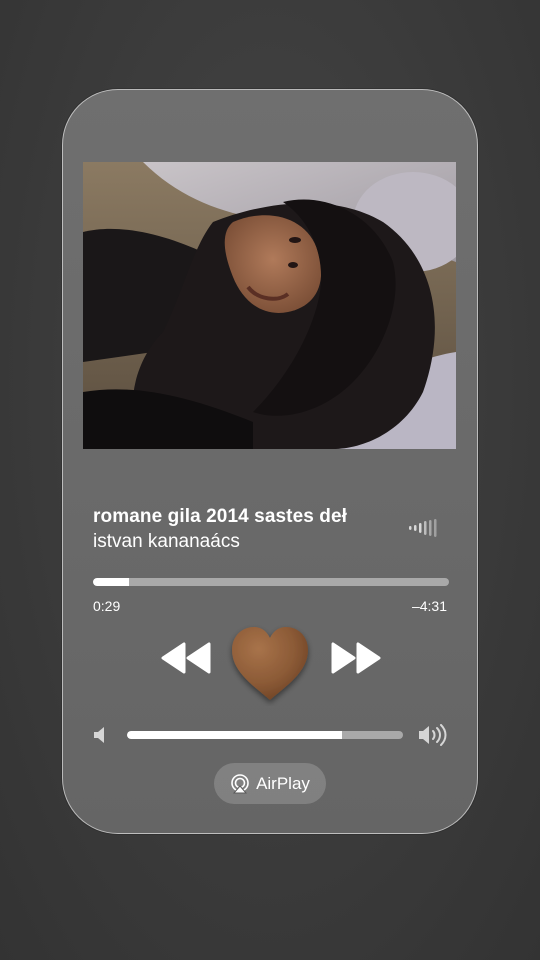 The height and width of the screenshot is (960, 540). I want to click on airplay-icon, so click(240, 783).